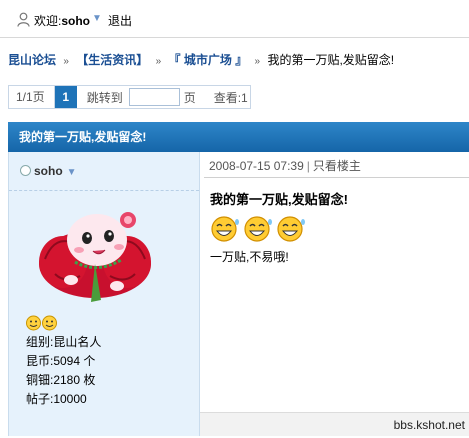 The height and width of the screenshot is (438, 469). I want to click on page-info: 1/1页, so click(32, 97).